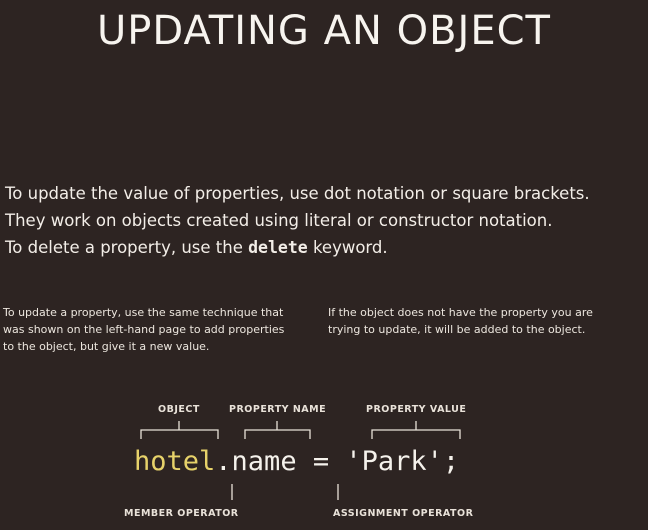 The width and height of the screenshot is (648, 530). Describe the element at coordinates (321, 461) in the screenshot. I see `code-equals: =` at that location.